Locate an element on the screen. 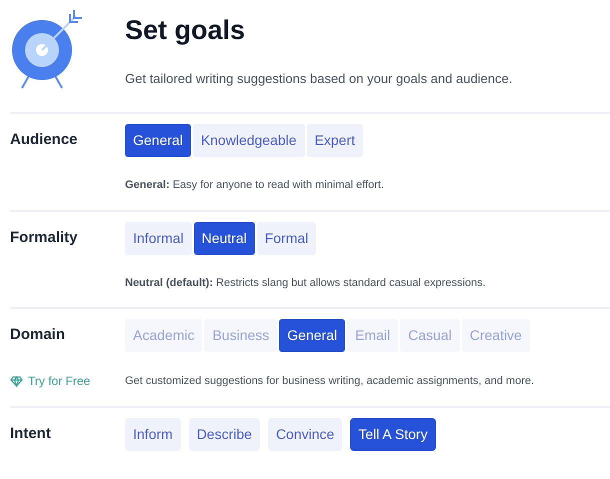 The width and height of the screenshot is (610, 479). try-for-free-link: Try for Free is located at coordinates (50, 381).